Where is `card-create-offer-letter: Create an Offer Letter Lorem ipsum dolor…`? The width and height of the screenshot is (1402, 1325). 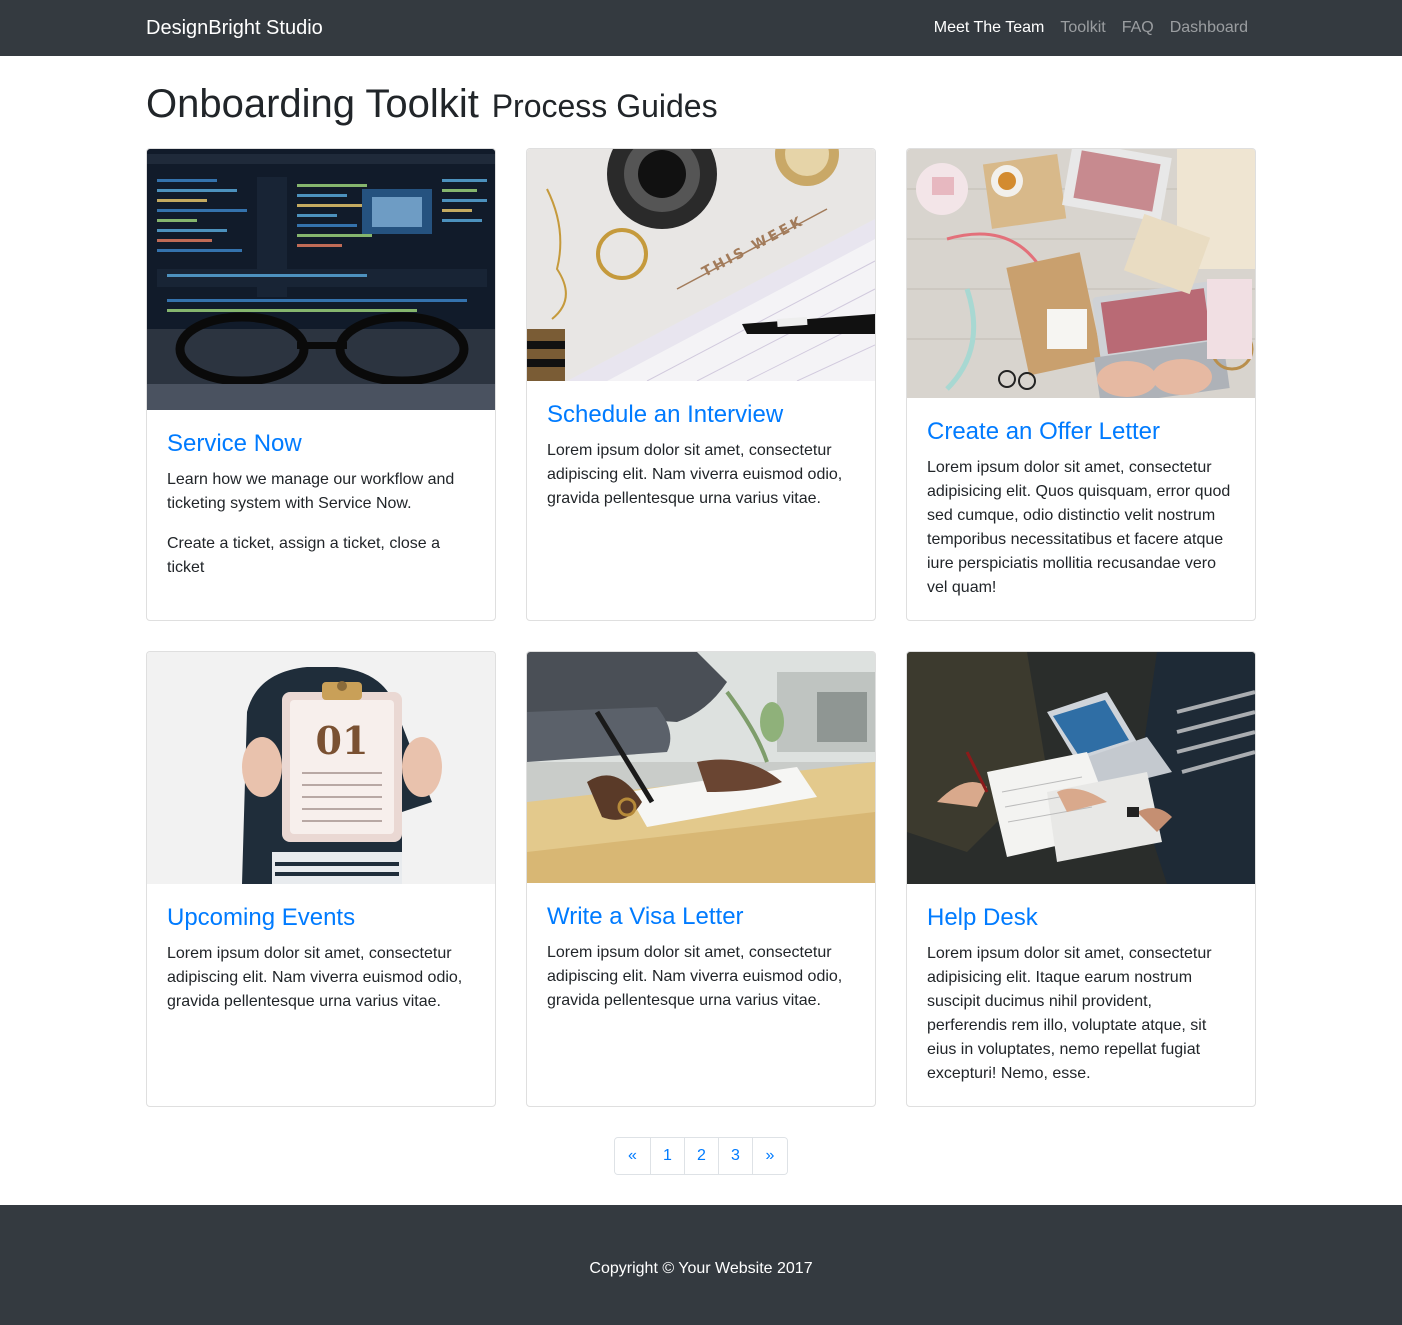 card-create-offer-letter: Create an Offer Letter Lorem ipsum dolor… is located at coordinates (1081, 384).